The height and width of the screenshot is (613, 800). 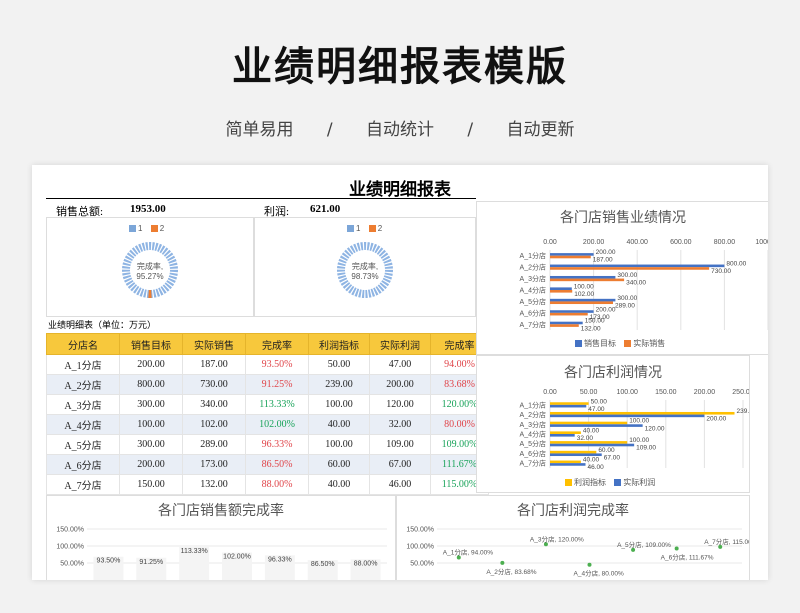 I want to click on data-label: 60.00, so click(x=606, y=450).